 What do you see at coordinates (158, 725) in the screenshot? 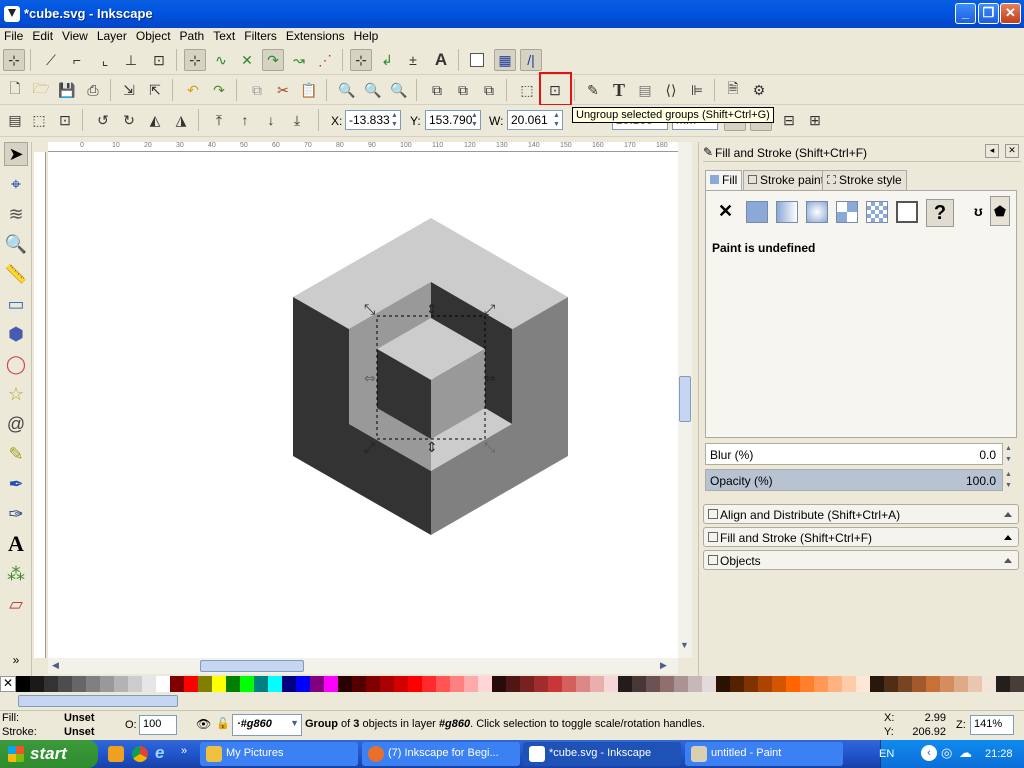
I see `opacity-status-input: 100` at bounding box center [158, 725].